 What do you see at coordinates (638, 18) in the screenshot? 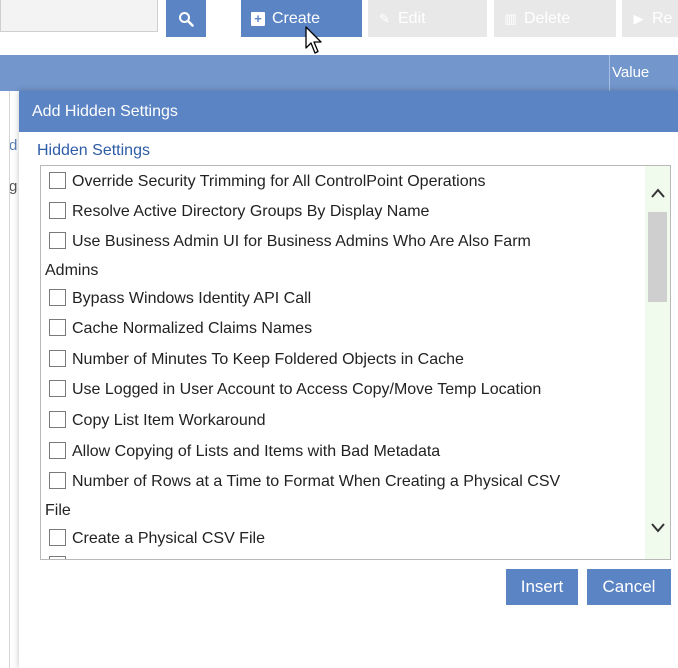
I see `play-icon: ▶` at bounding box center [638, 18].